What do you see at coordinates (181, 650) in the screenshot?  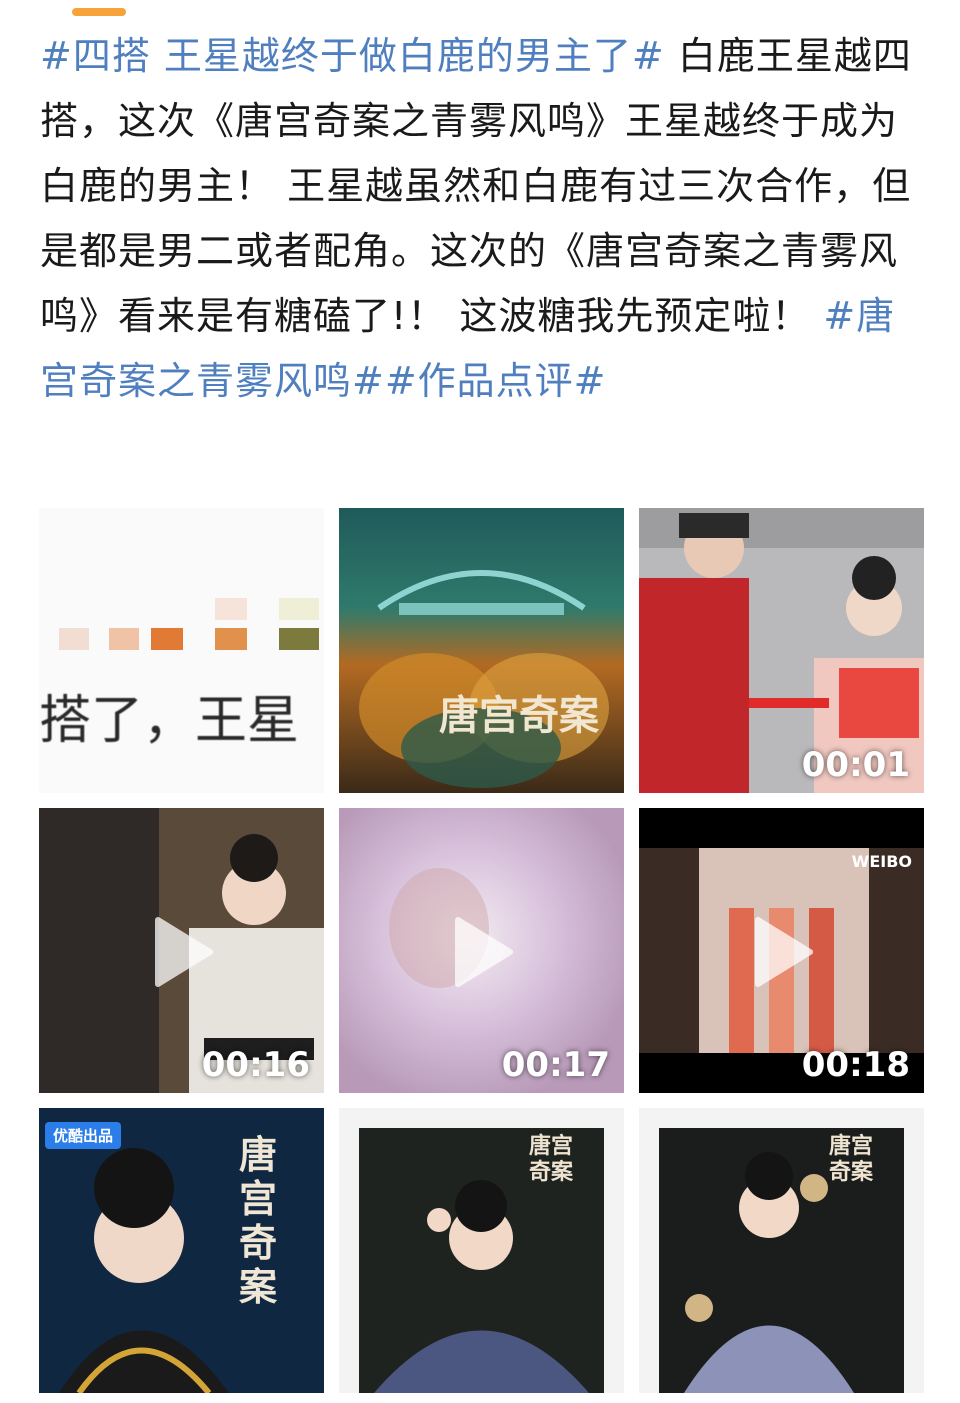 I see `media-thumbnail: 搭了，王星` at bounding box center [181, 650].